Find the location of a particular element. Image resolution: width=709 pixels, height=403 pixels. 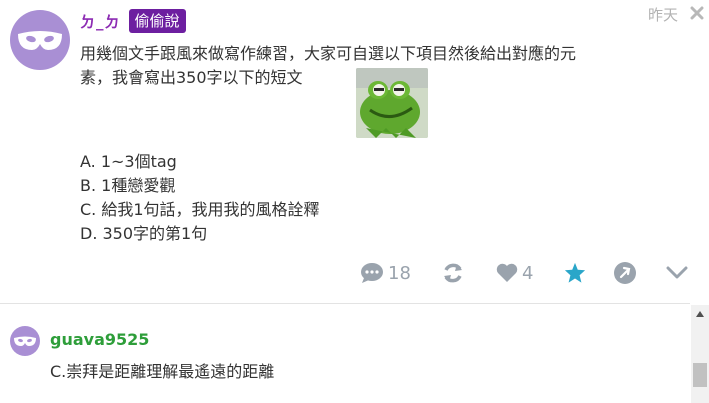

scroll-thumb is located at coordinates (700, 375).